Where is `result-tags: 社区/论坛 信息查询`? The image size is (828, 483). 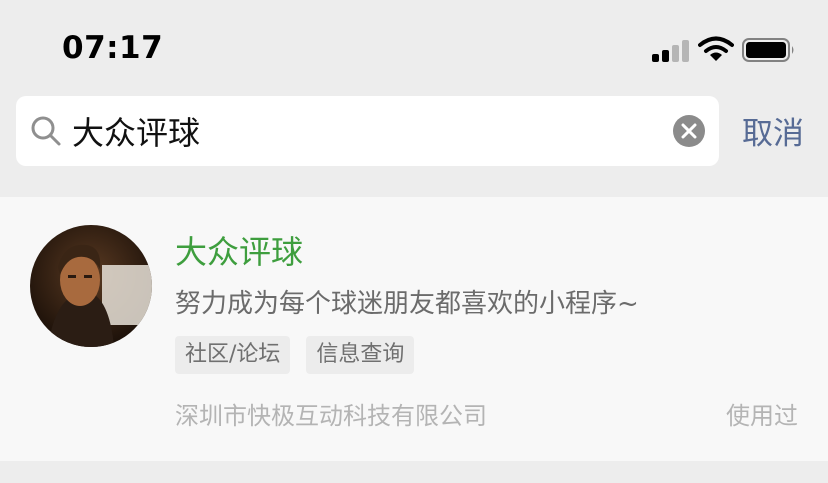
result-tags: 社区/论坛 信息查询 is located at coordinates (295, 355).